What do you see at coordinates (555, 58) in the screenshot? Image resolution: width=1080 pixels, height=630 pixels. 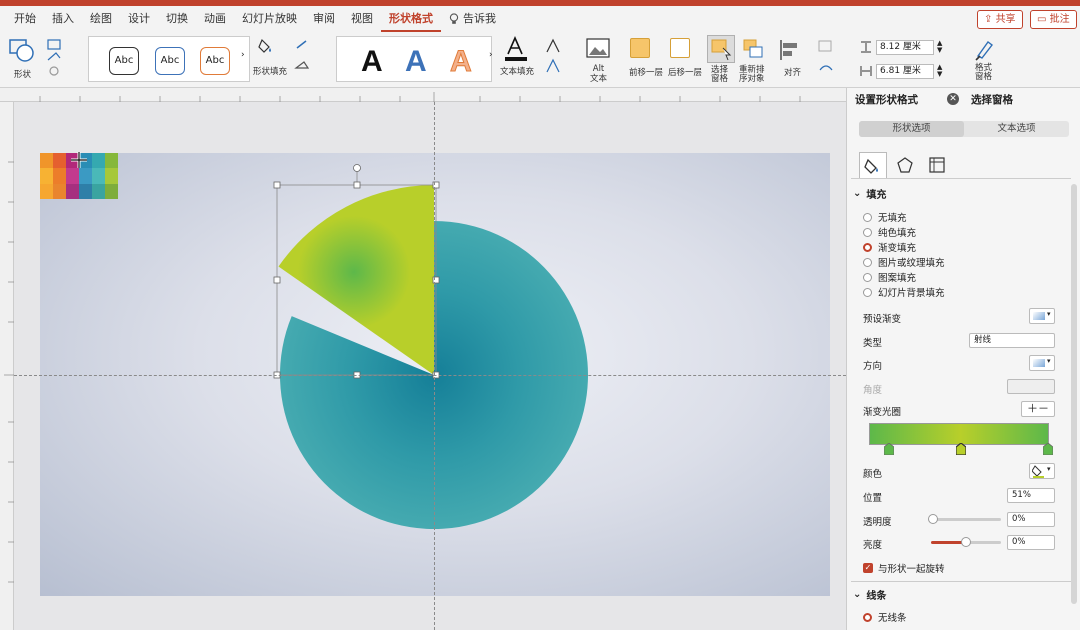 I see `text-outline-effects` at bounding box center [555, 58].